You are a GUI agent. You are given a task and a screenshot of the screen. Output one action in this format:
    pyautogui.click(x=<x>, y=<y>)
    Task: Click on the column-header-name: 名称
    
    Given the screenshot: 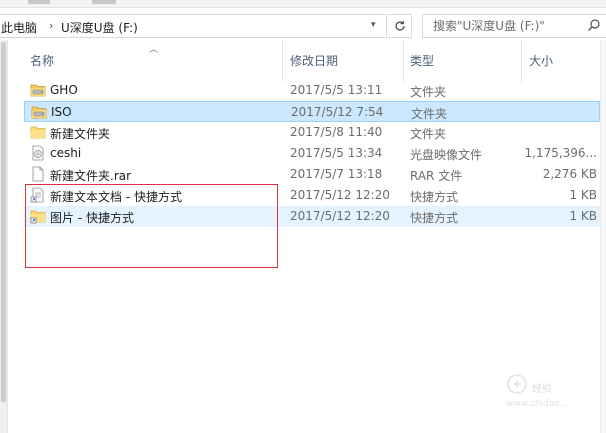 What is the action you would take?
    pyautogui.click(x=42, y=60)
    